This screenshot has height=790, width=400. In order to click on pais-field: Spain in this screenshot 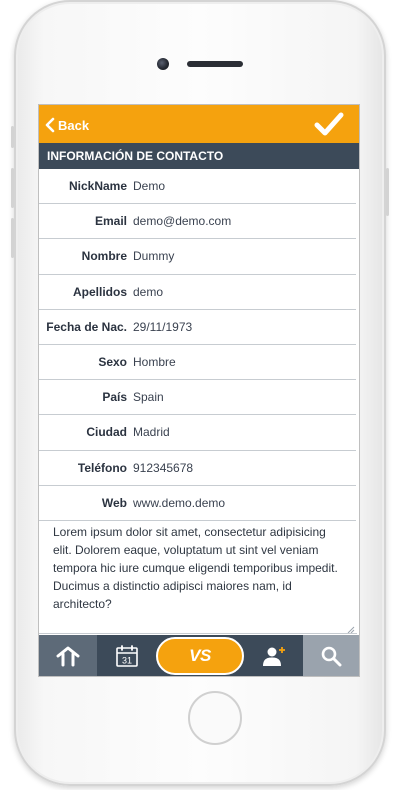, I will do `click(242, 397)`.